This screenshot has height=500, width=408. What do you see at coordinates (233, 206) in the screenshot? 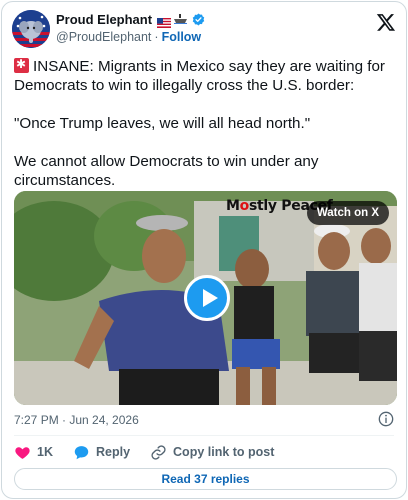
I see `watermark-prefix: M` at bounding box center [233, 206].